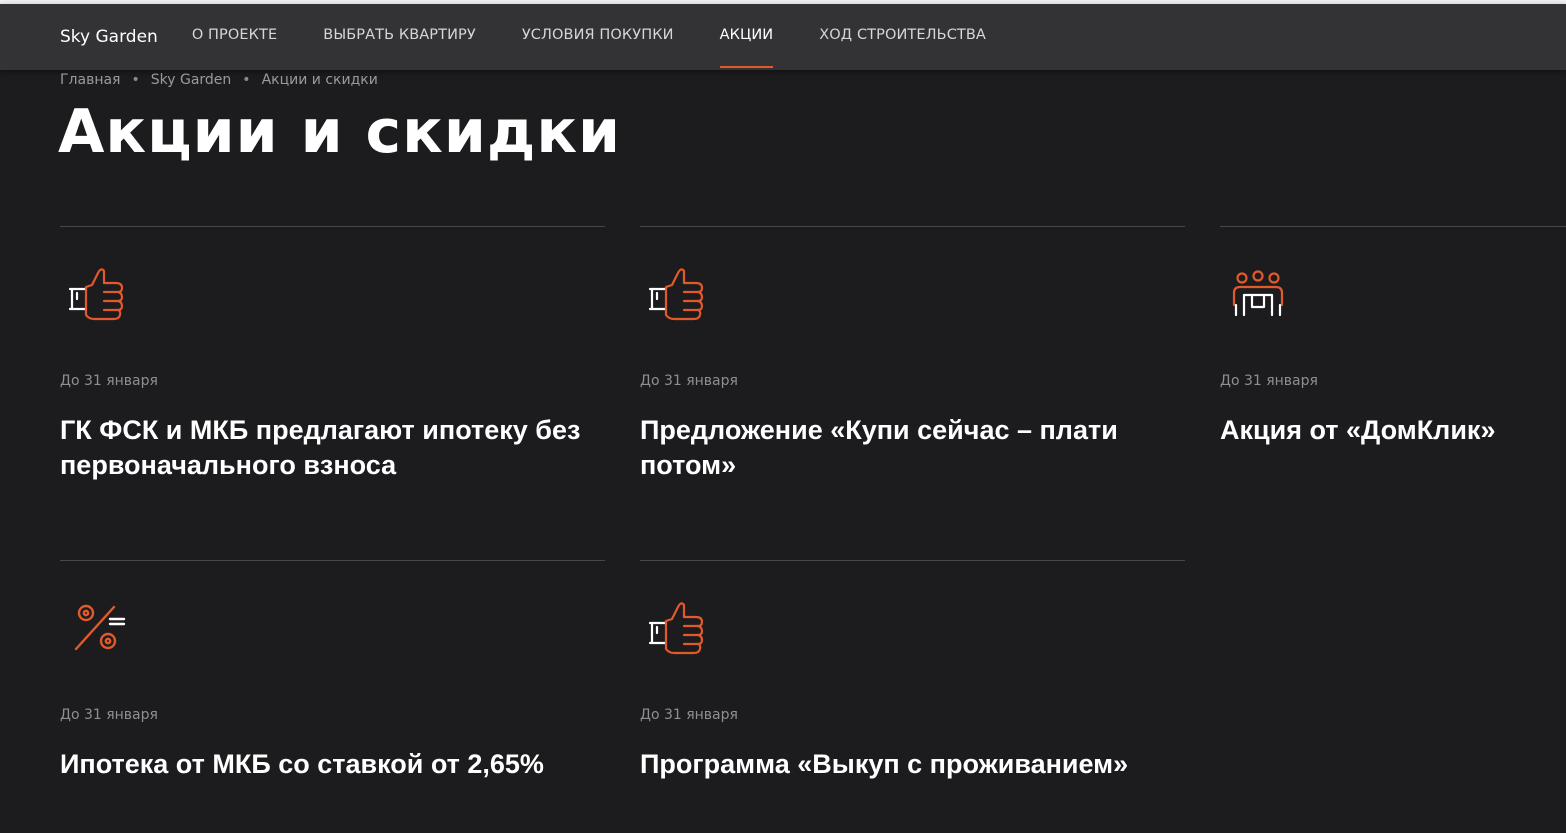 The width and height of the screenshot is (1566, 833). What do you see at coordinates (234, 37) in the screenshot?
I see `nav-item-about: О ПРОЕКТЕ` at bounding box center [234, 37].